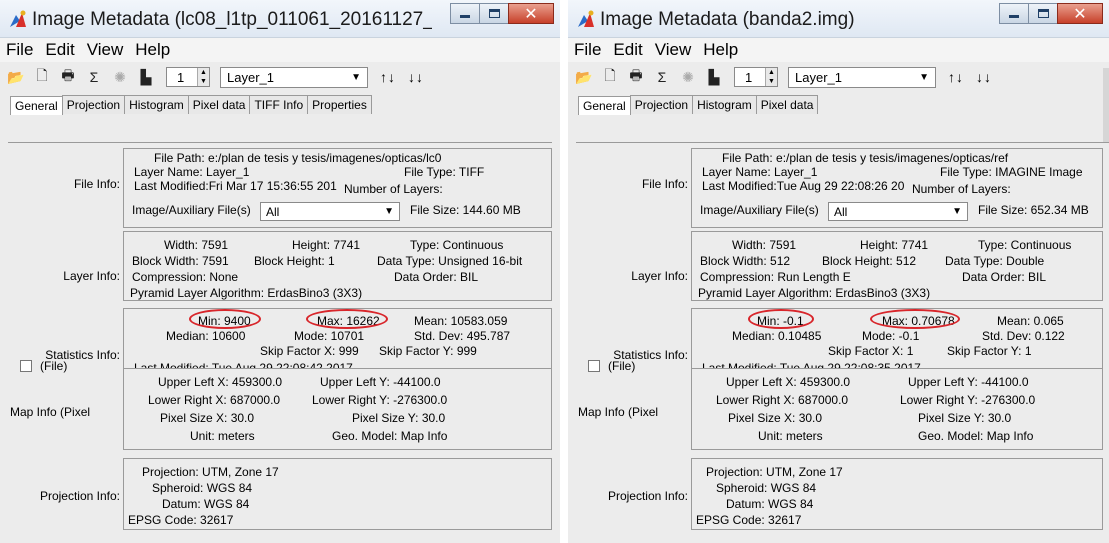  What do you see at coordinates (339, 104) in the screenshot?
I see `tab-properties: Properties` at bounding box center [339, 104].